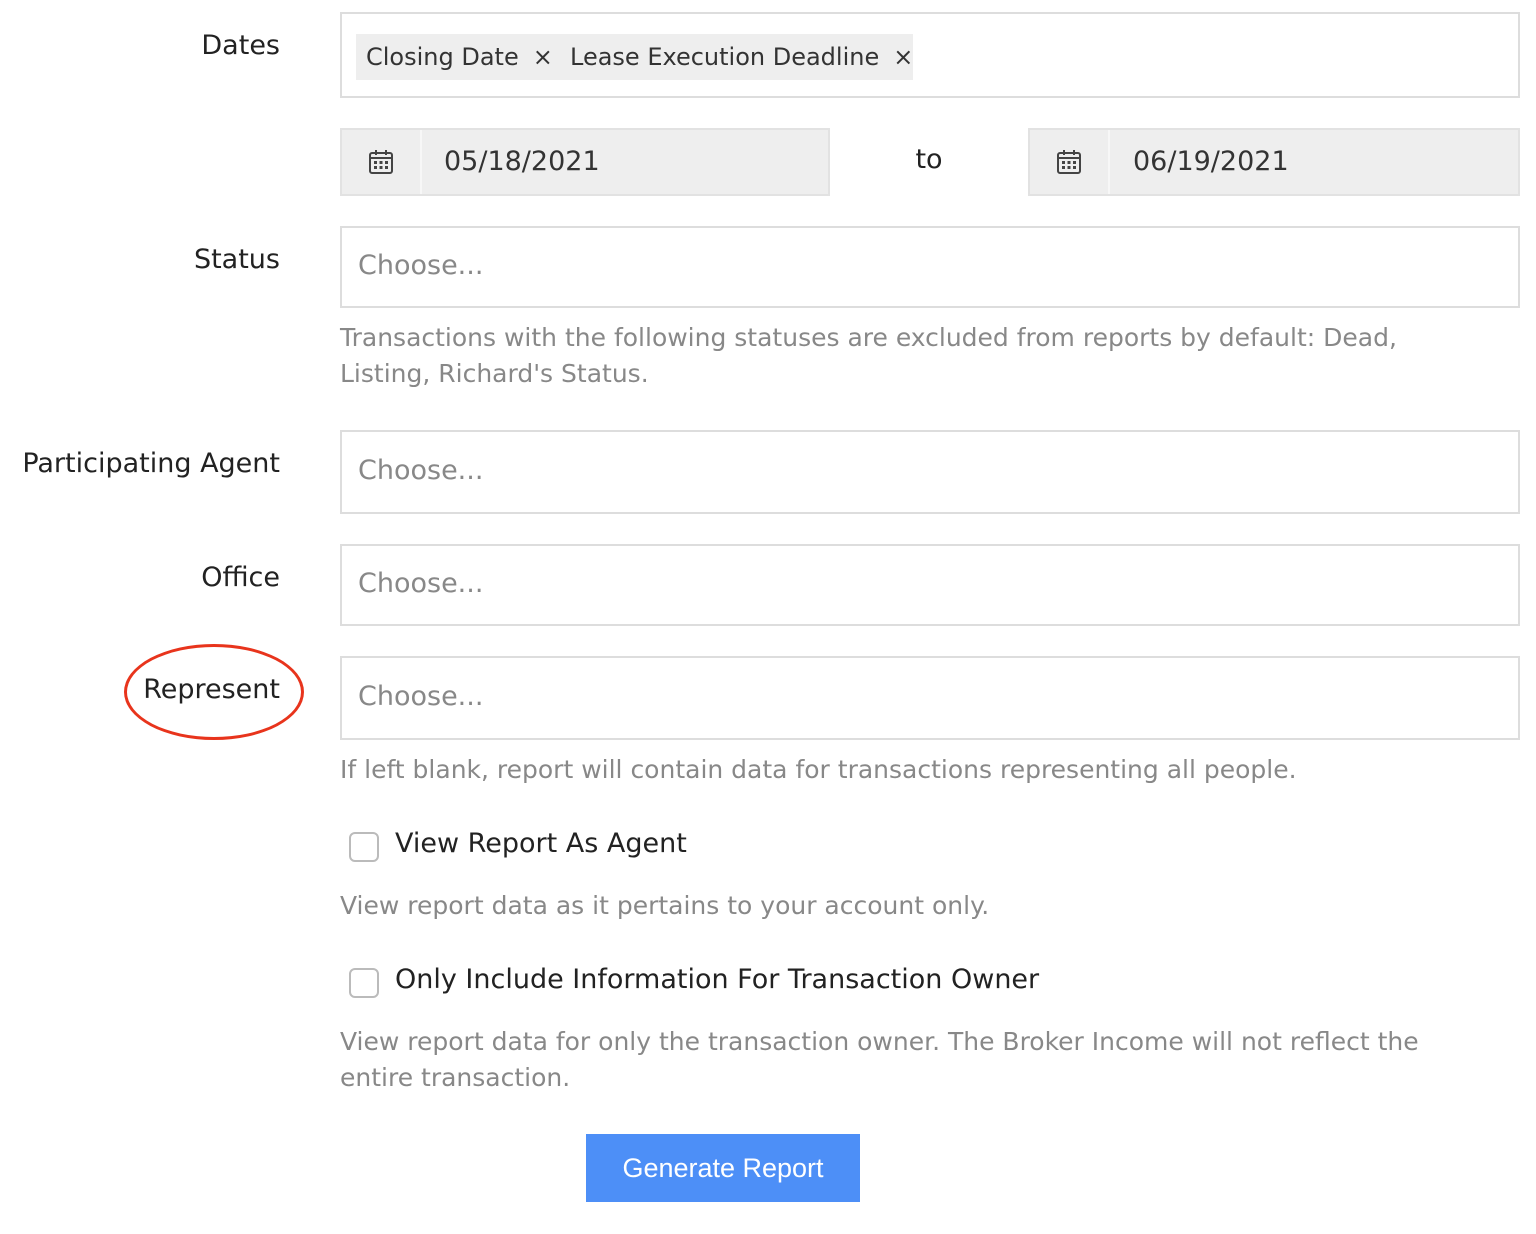 Image resolution: width=1536 pixels, height=1234 pixels. Describe the element at coordinates (522, 161) in the screenshot. I see `start-date-value: 05/18/2021` at that location.